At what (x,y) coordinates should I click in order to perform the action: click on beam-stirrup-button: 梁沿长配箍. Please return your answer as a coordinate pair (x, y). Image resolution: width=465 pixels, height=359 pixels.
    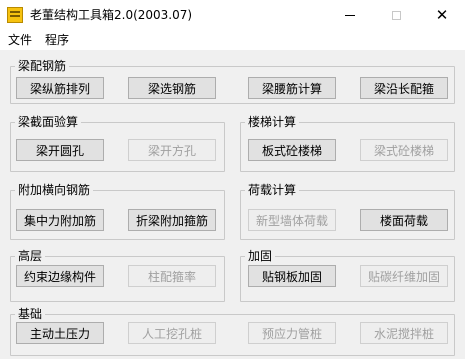
    Looking at the image, I should click on (404, 88).